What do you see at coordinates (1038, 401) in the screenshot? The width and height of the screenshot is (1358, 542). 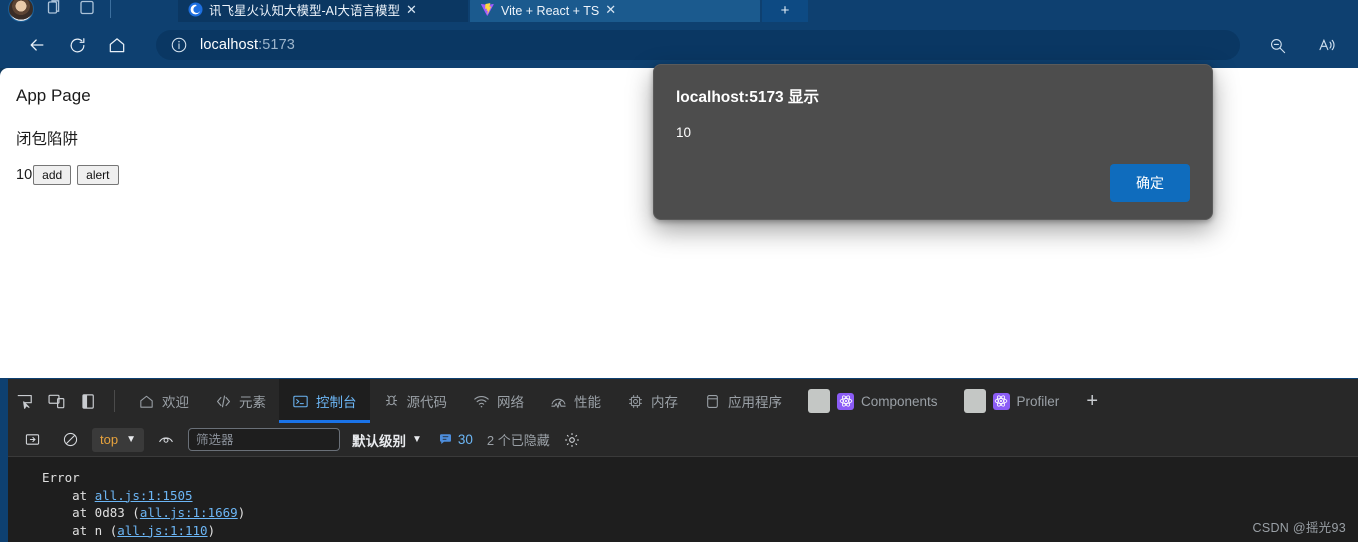 I see `devtools-tab-label: Profiler` at bounding box center [1038, 401].